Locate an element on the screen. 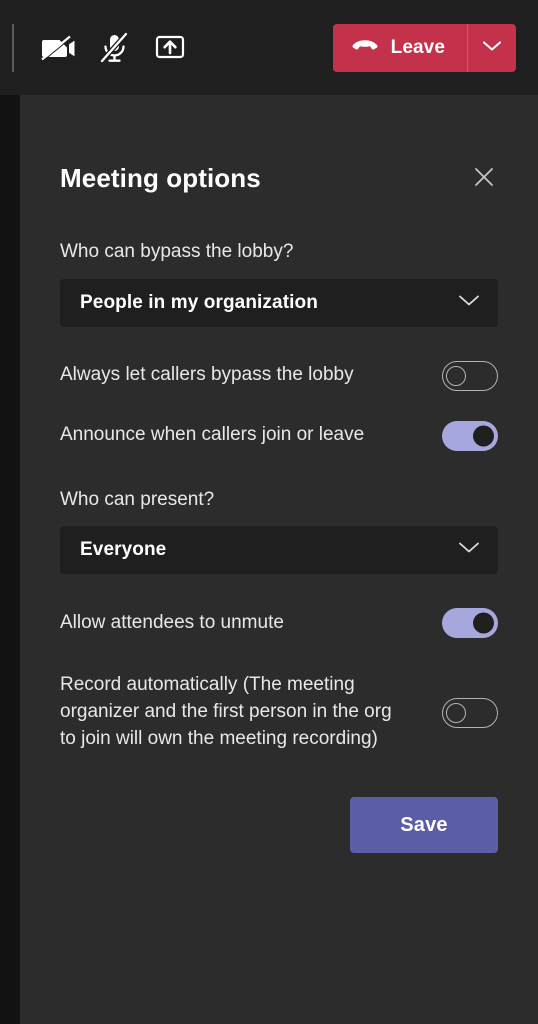  panel-header: Meeting options is located at coordinates (279, 145).